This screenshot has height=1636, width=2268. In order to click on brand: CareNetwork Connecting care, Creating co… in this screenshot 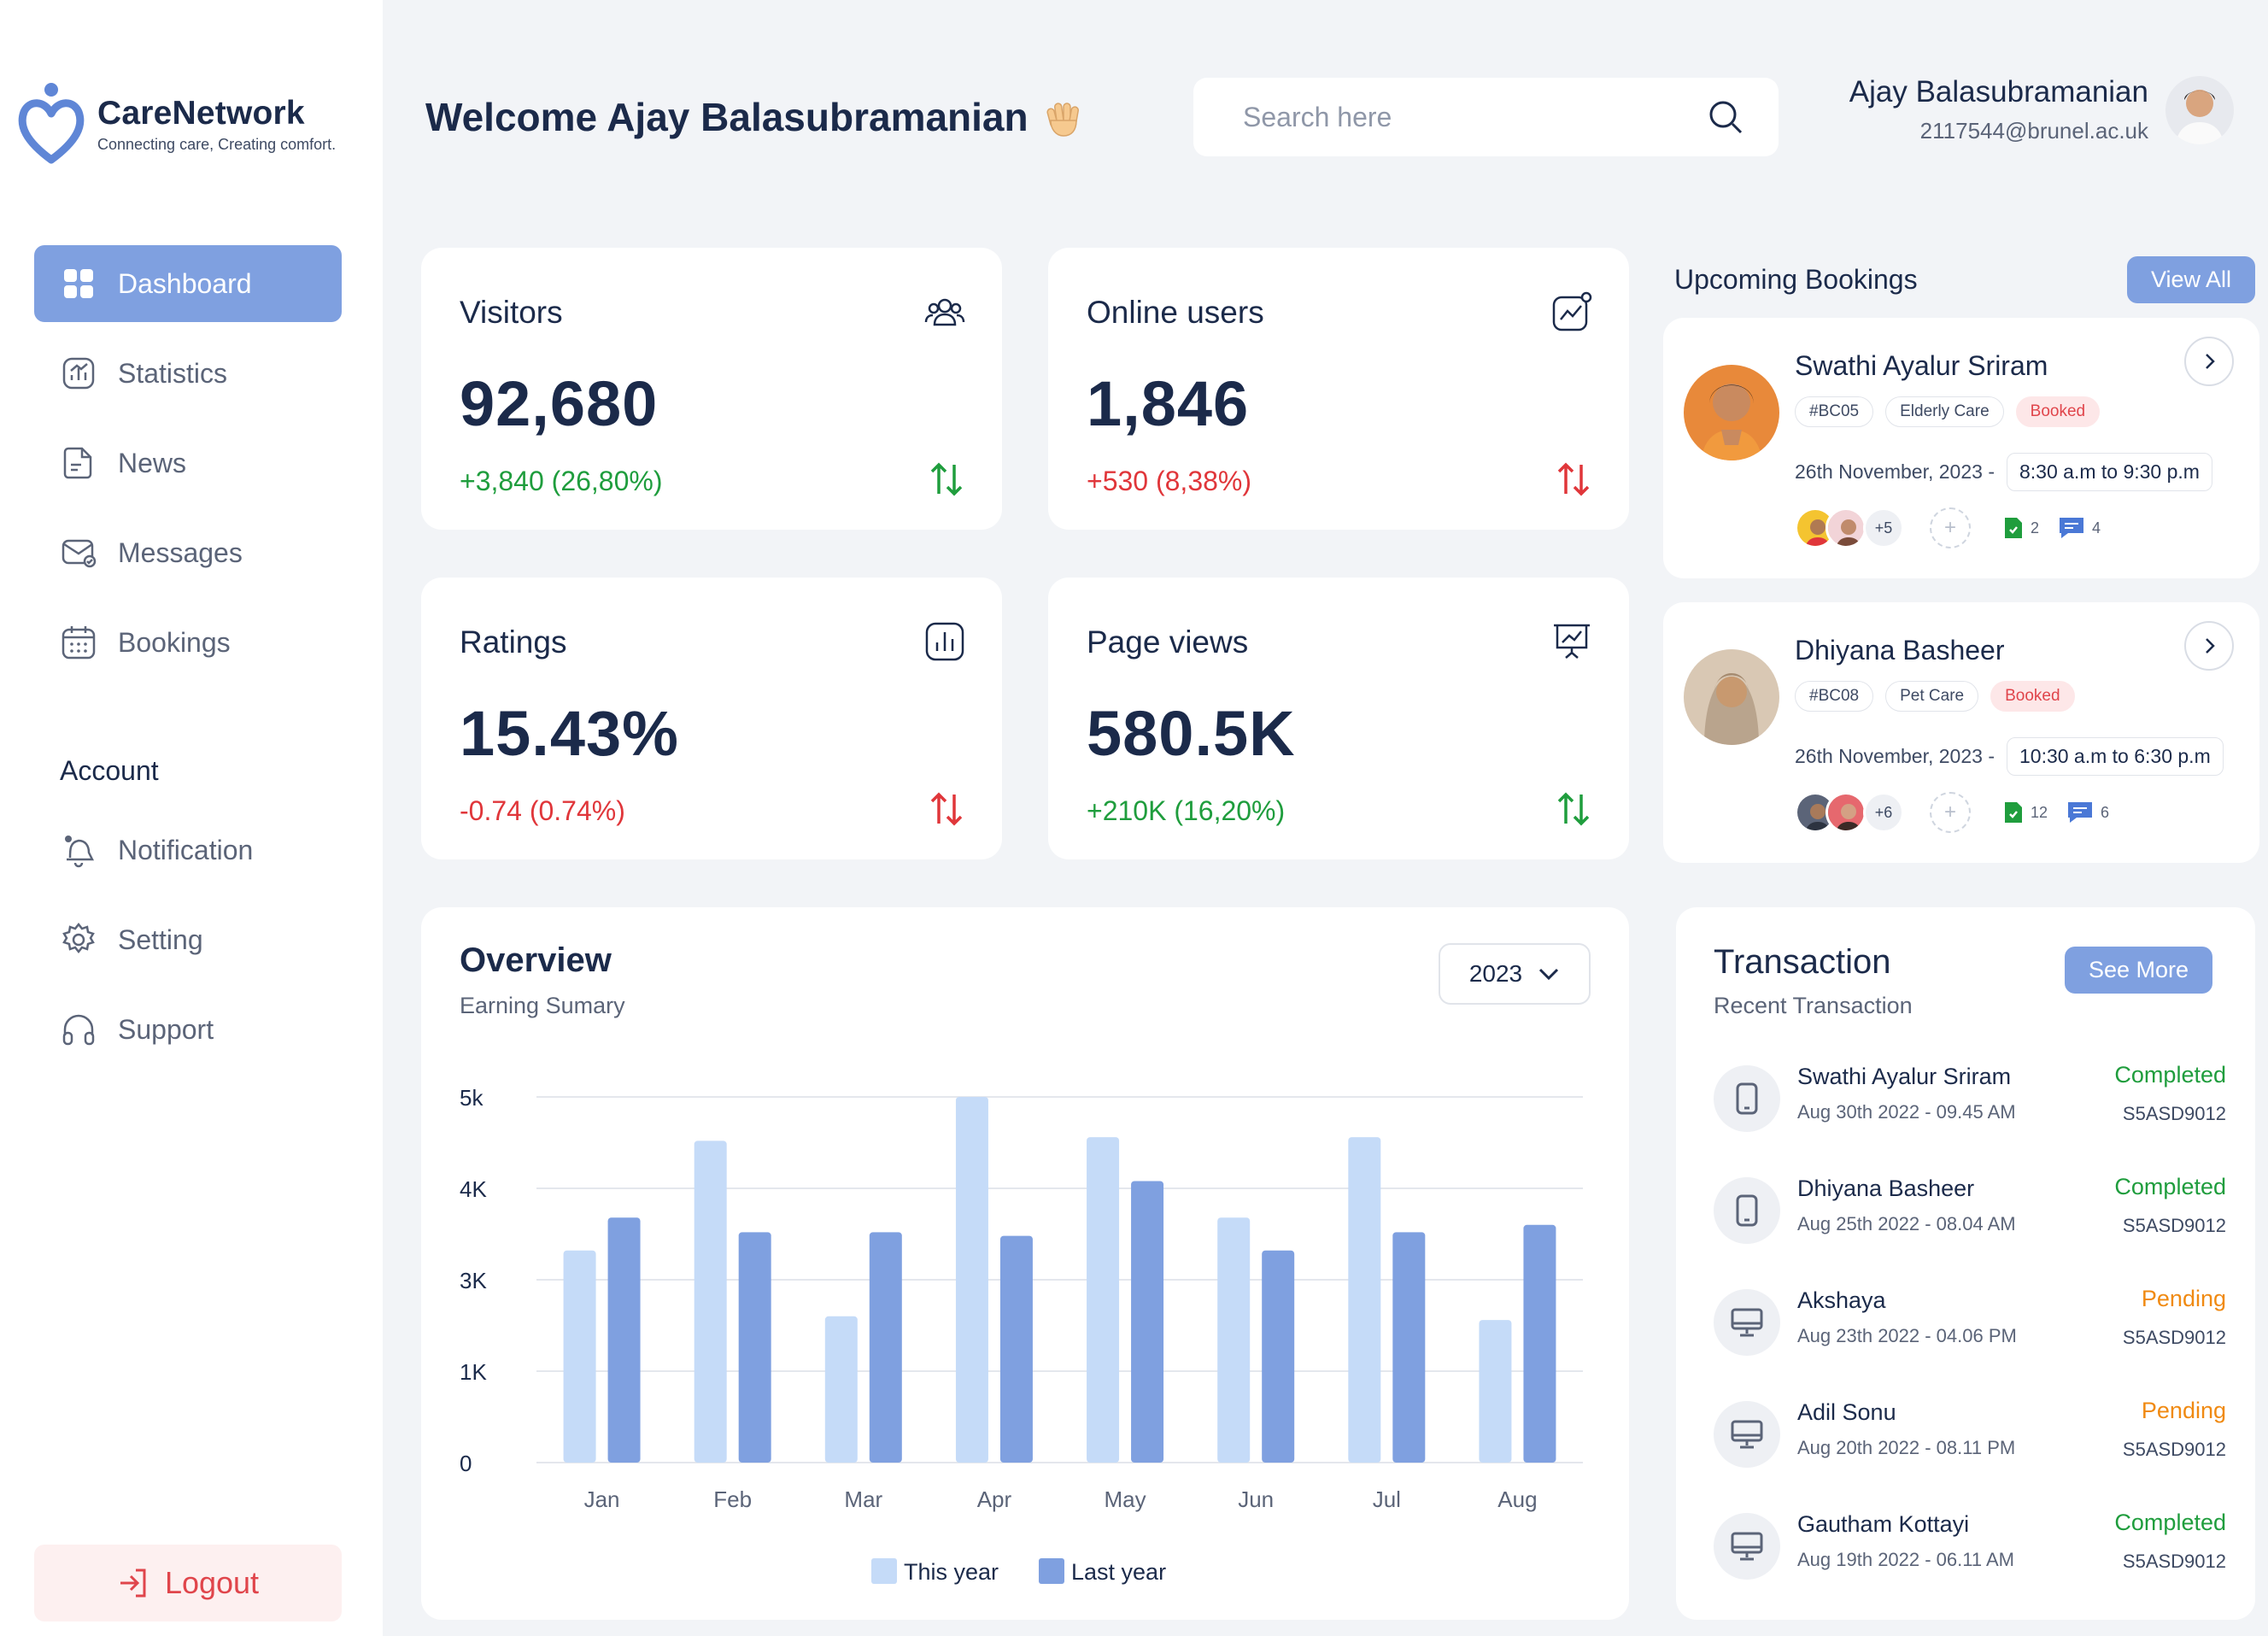, I will do `click(176, 124)`.